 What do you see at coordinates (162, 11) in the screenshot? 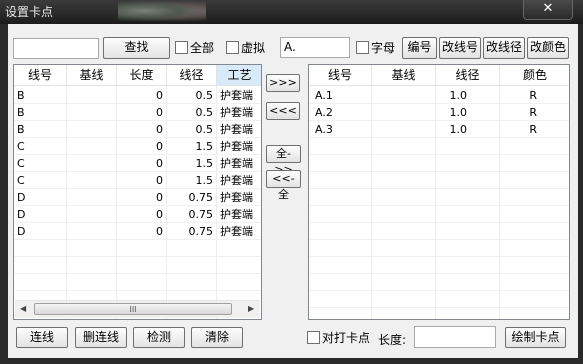
I see `title-background-graphic` at bounding box center [162, 11].